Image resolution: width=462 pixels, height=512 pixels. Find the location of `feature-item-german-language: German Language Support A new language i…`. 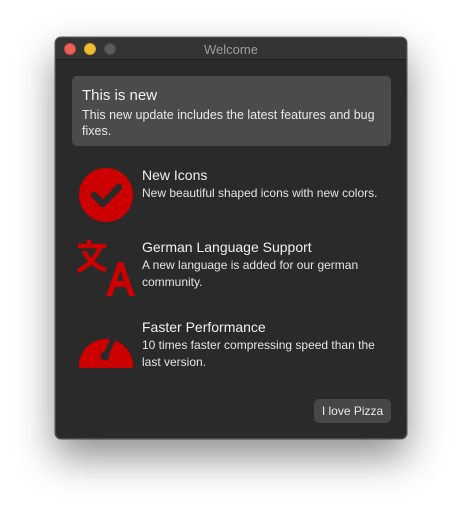

feature-item-german-language: German Language Support A new language i… is located at coordinates (233, 268).